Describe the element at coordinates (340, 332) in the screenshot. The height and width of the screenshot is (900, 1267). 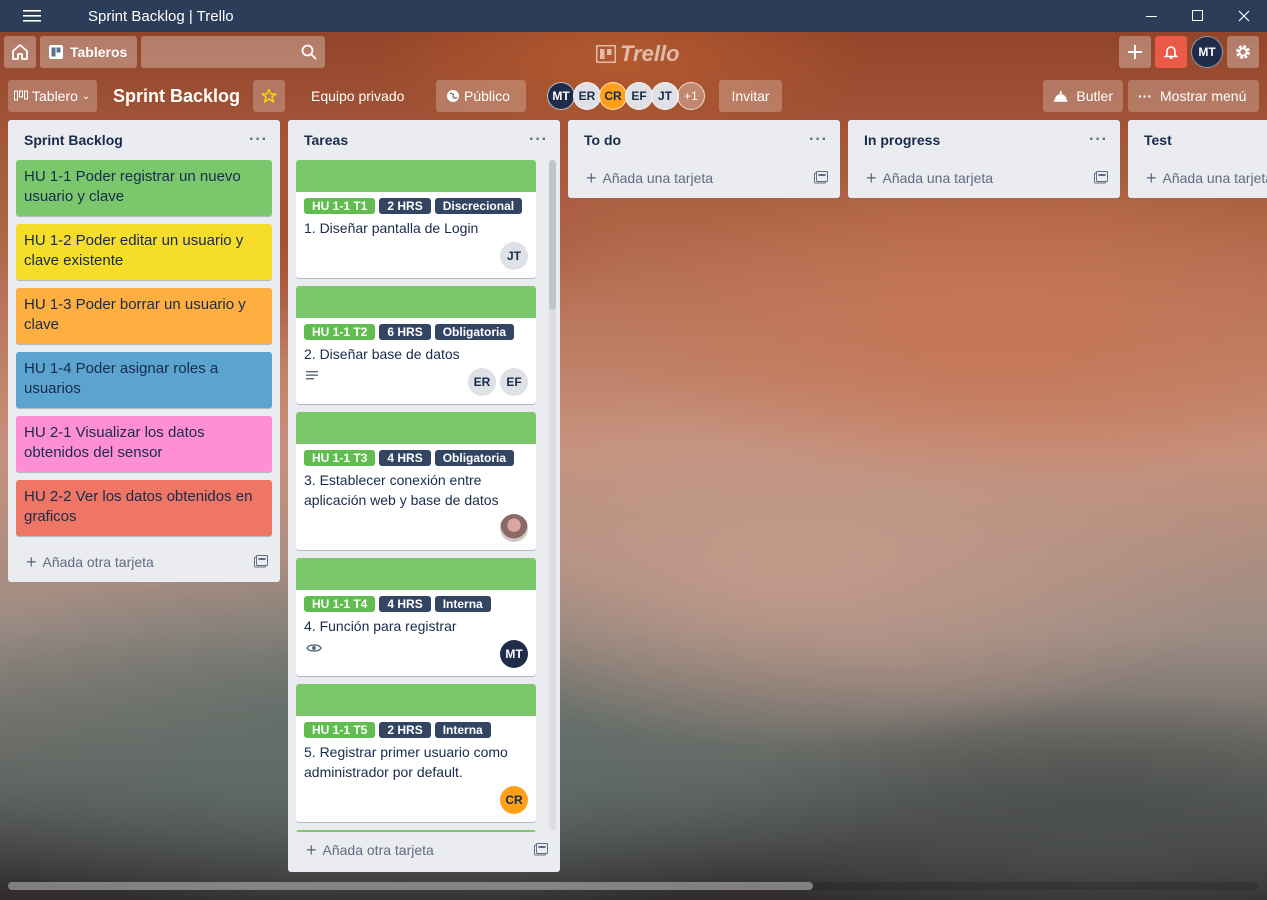
I see `card-label: HU 1-1 T2` at that location.